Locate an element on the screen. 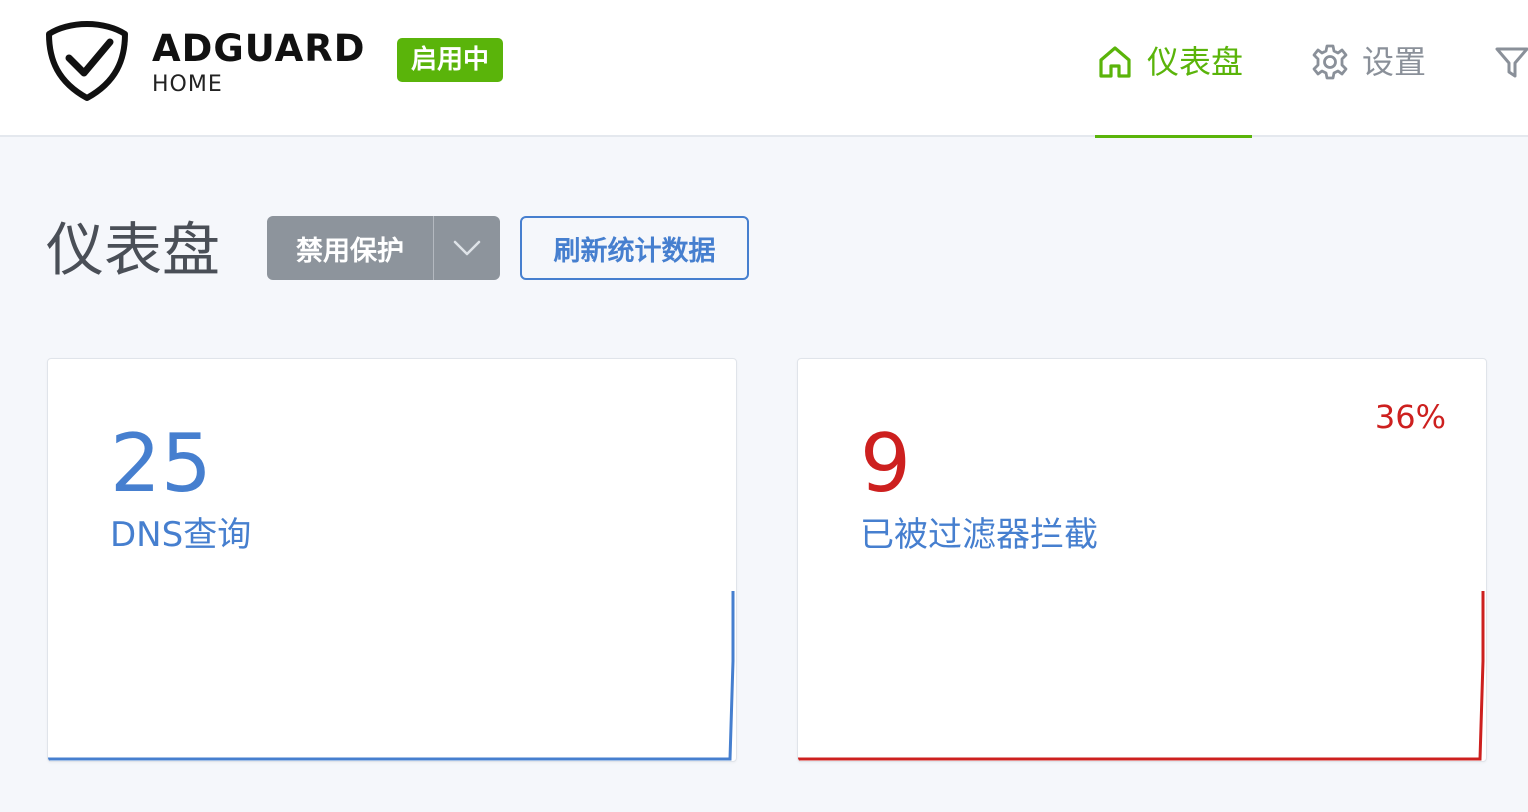 The width and height of the screenshot is (1528, 812). dns-queries-sparkline is located at coordinates (391, 676).